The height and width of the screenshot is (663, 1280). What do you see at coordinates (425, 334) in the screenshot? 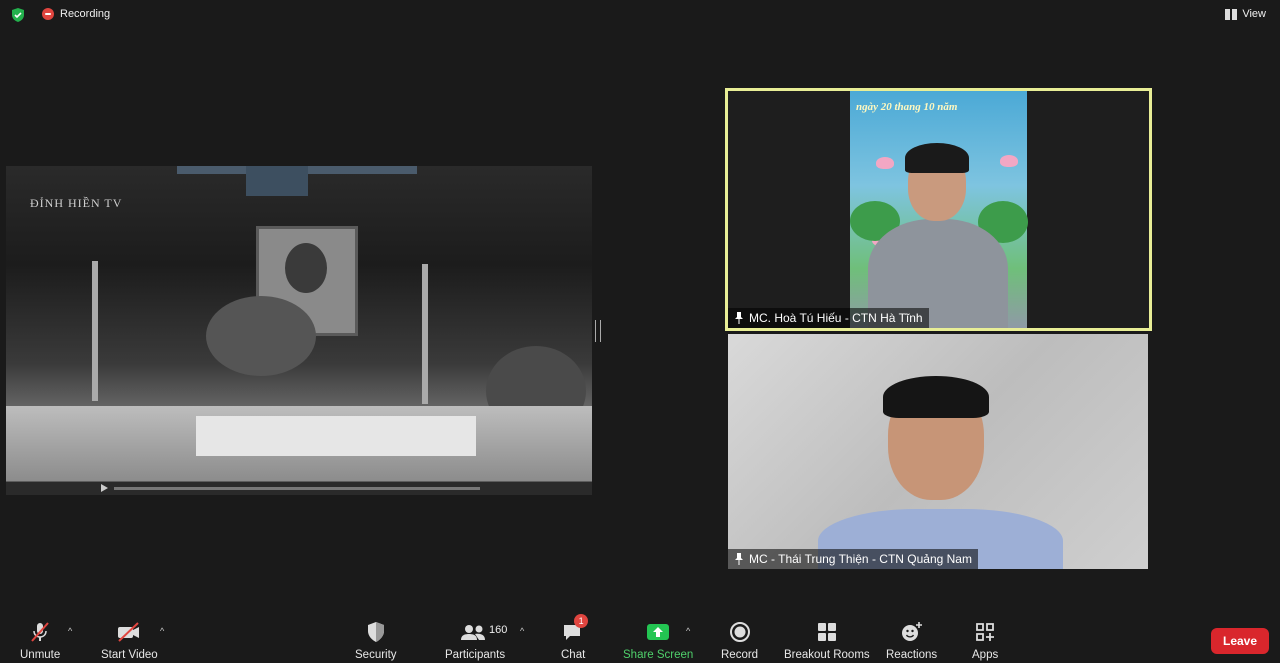
I see `candle-right` at bounding box center [425, 334].